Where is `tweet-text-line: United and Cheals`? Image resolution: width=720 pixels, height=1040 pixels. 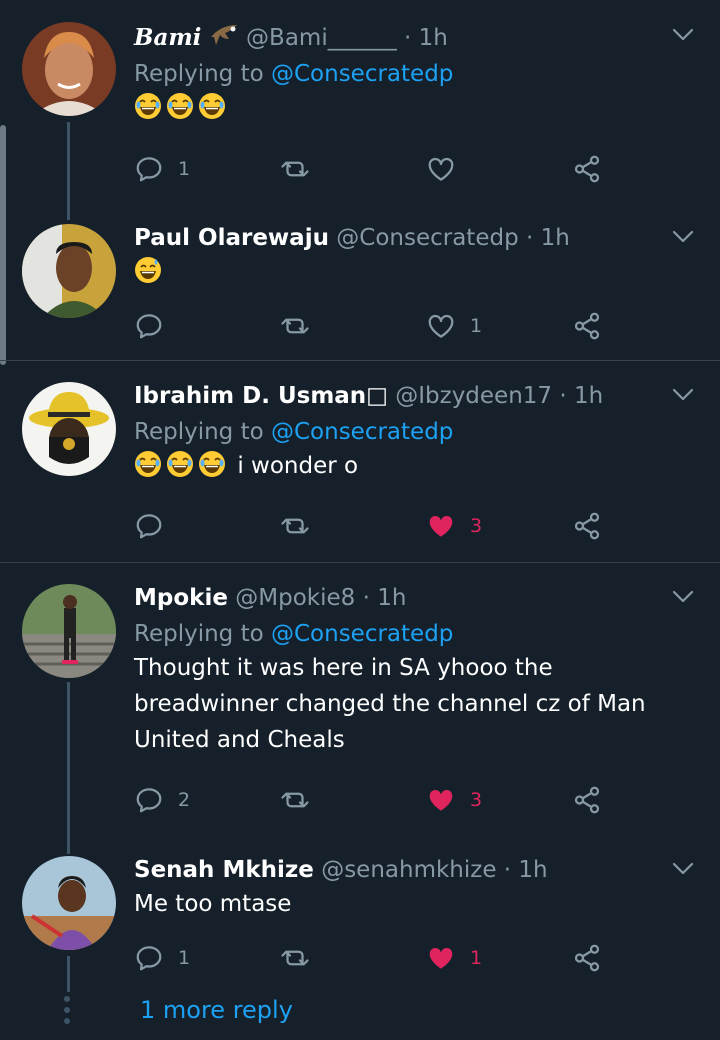
tweet-text-line: United and Cheals is located at coordinates (239, 740).